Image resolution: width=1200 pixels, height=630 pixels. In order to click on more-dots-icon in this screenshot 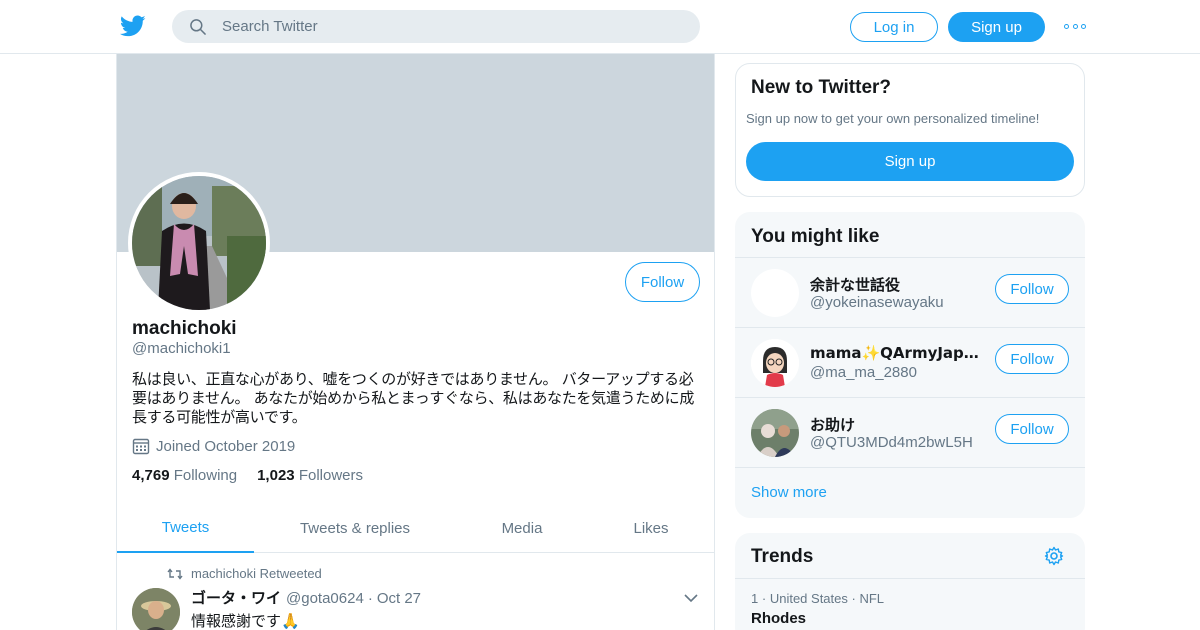, I will do `click(1075, 26)`.